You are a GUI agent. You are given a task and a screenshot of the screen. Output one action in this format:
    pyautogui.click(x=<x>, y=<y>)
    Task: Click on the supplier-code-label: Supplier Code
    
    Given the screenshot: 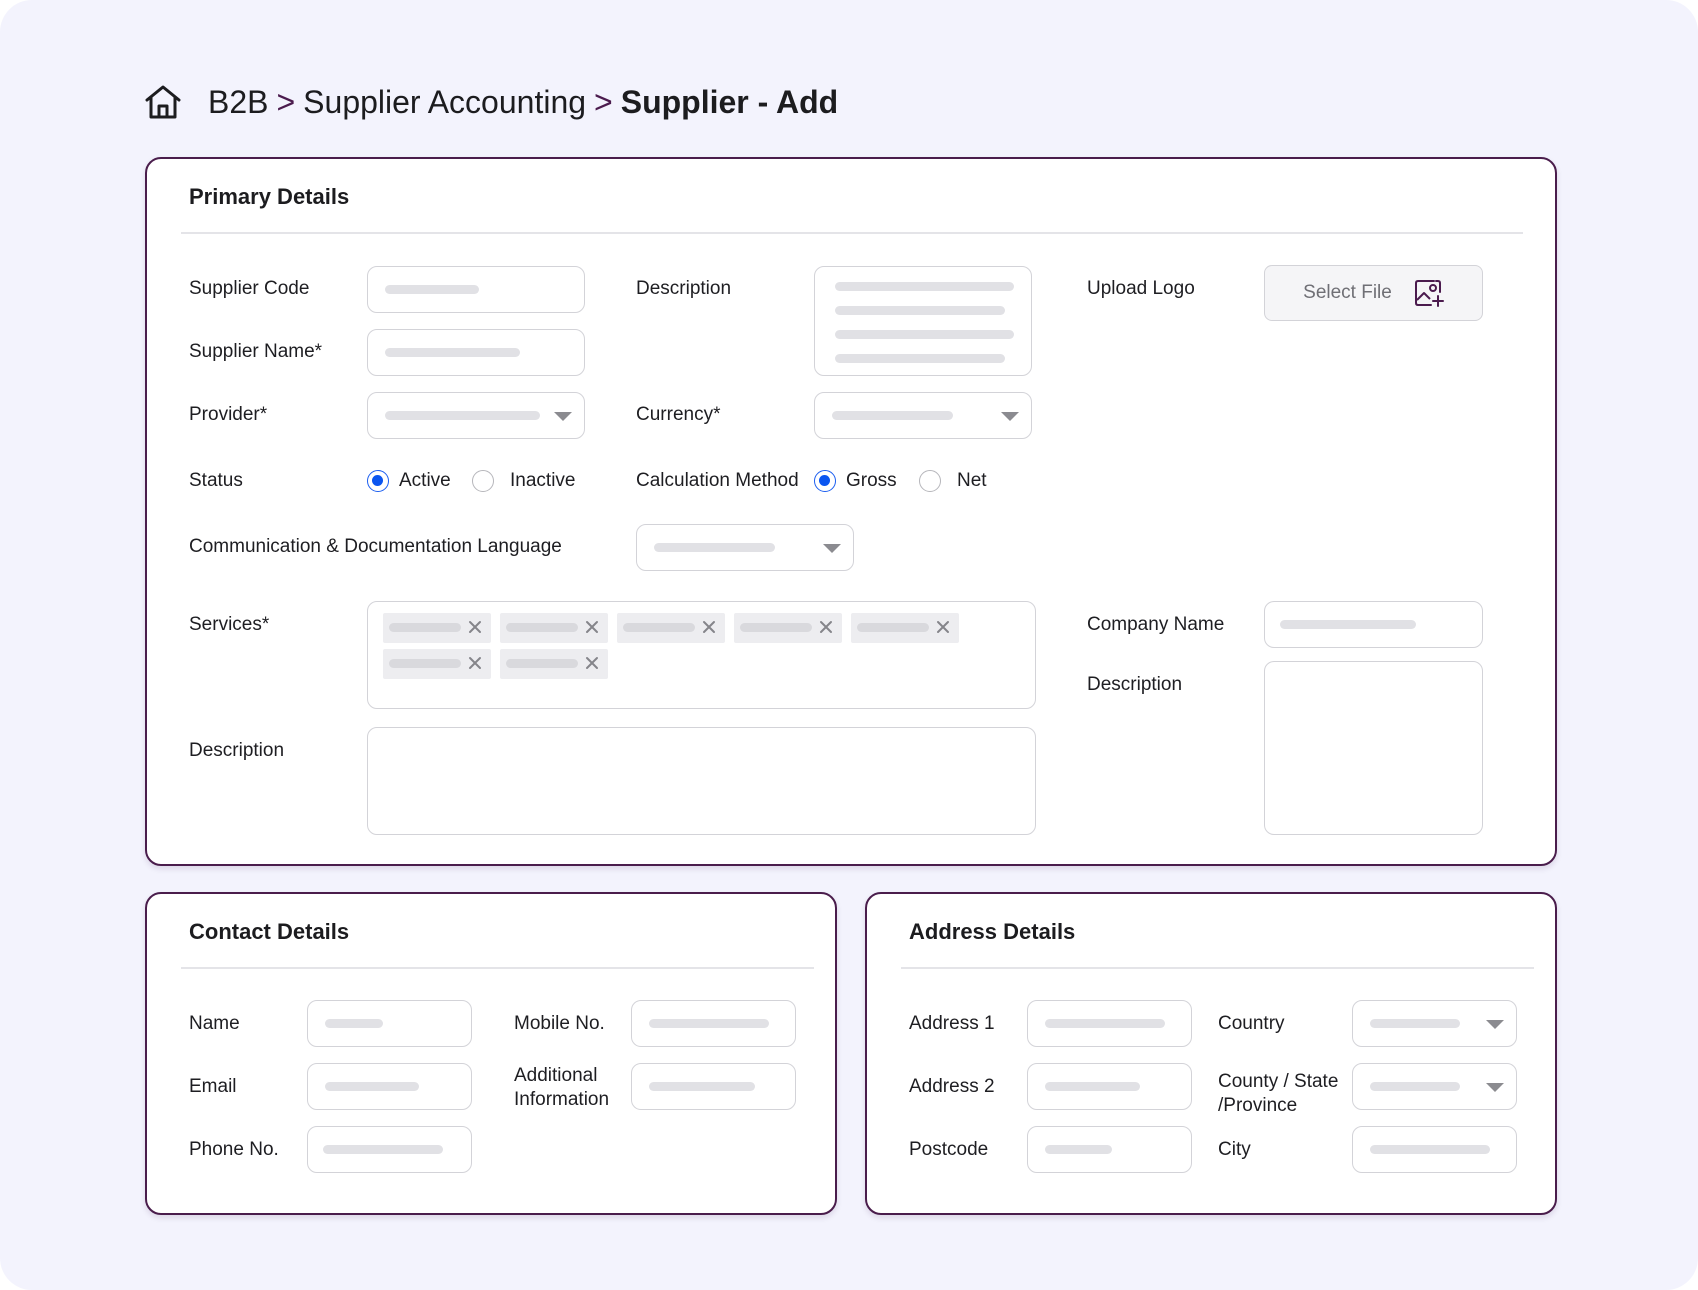 What is the action you would take?
    pyautogui.click(x=249, y=288)
    